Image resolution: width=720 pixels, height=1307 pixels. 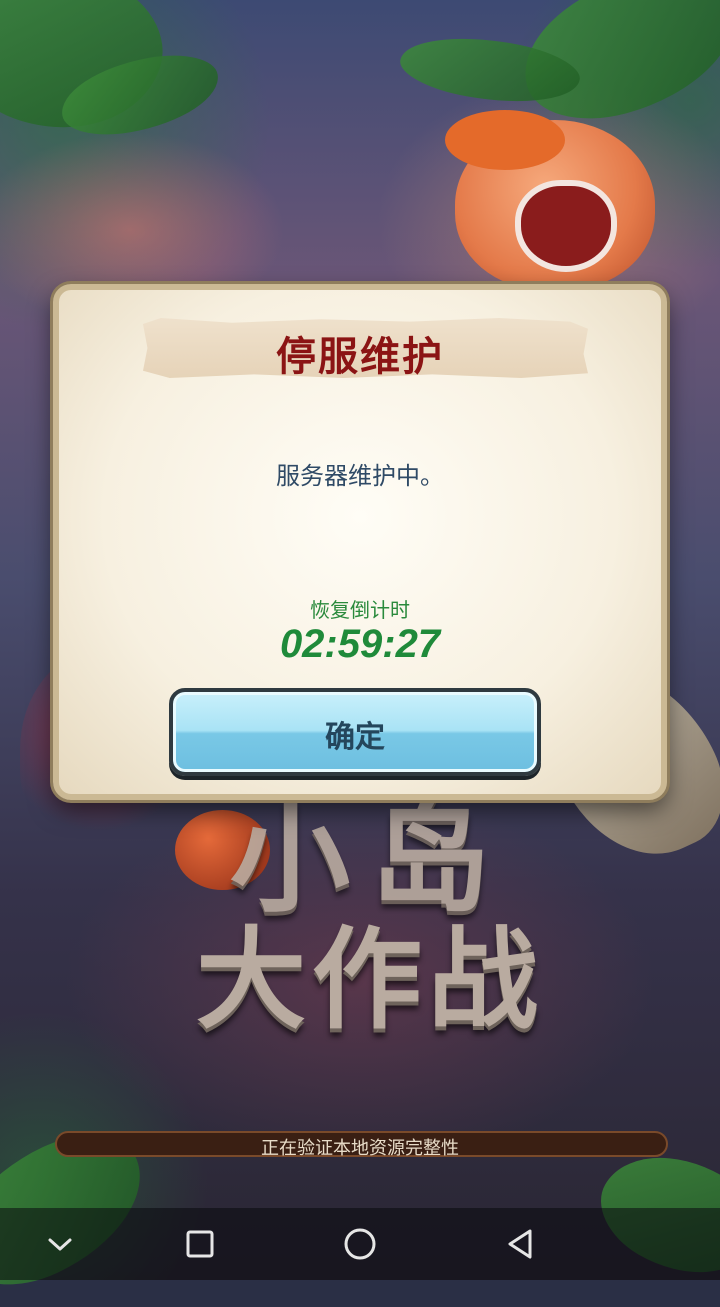 What do you see at coordinates (60, 1244) in the screenshot?
I see `chevron-down-icon` at bounding box center [60, 1244].